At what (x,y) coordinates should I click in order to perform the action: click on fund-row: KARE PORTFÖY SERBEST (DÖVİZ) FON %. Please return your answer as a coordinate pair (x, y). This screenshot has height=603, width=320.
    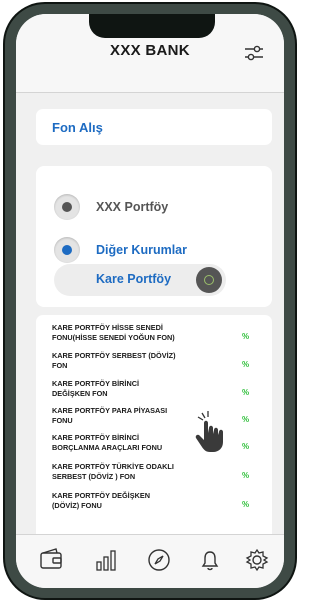
    Looking at the image, I should click on (158, 364).